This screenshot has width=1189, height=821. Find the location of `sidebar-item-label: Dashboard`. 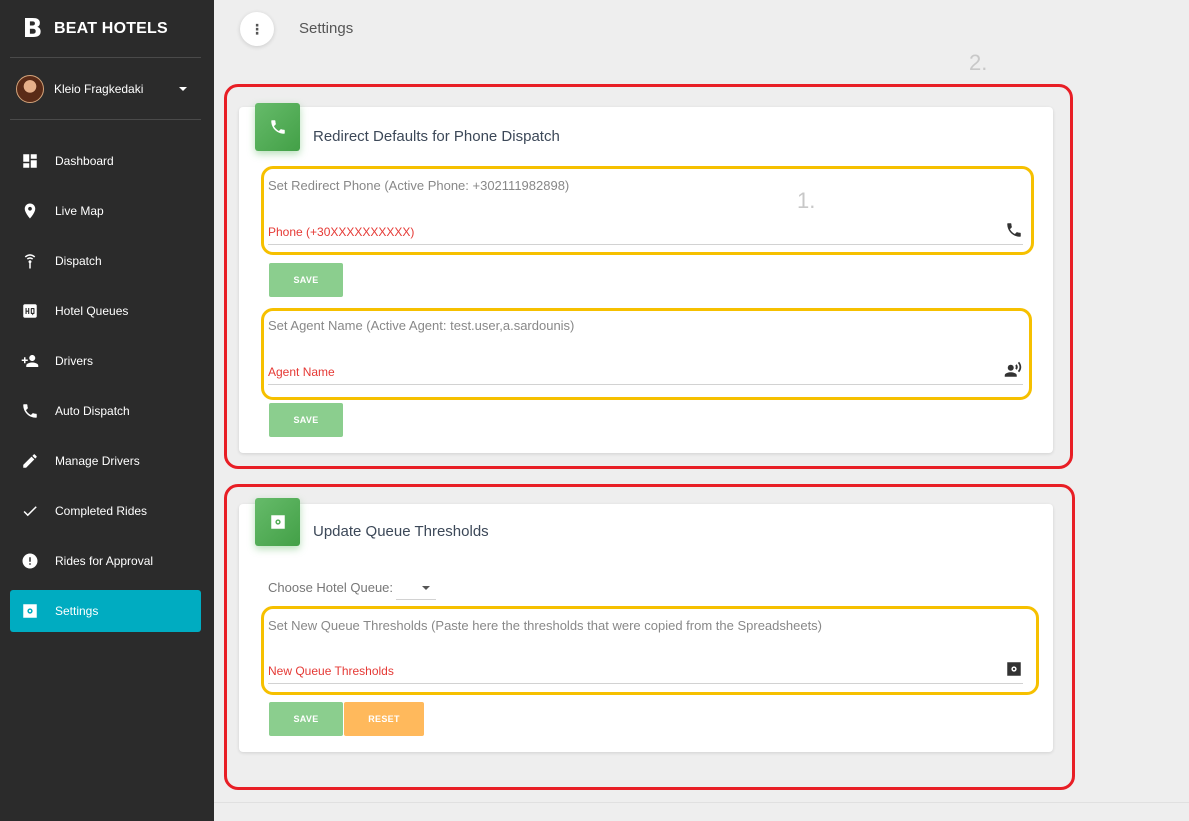

sidebar-item-label: Dashboard is located at coordinates (84, 161).